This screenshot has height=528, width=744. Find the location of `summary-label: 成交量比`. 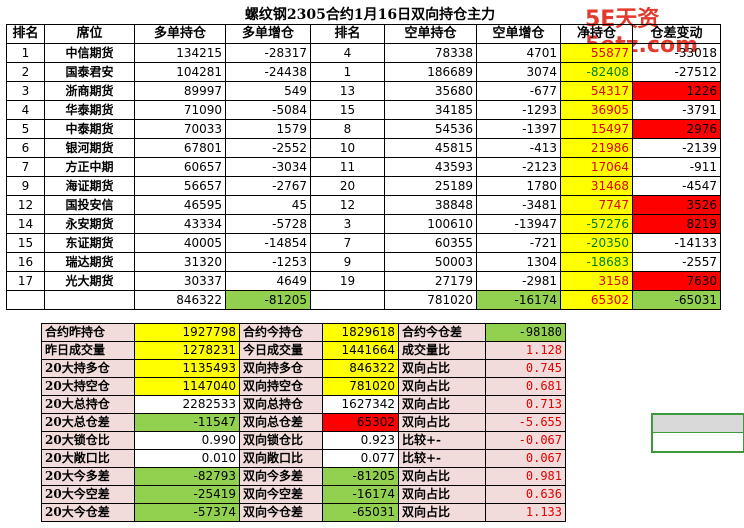

summary-label: 成交量比 is located at coordinates (442, 350).